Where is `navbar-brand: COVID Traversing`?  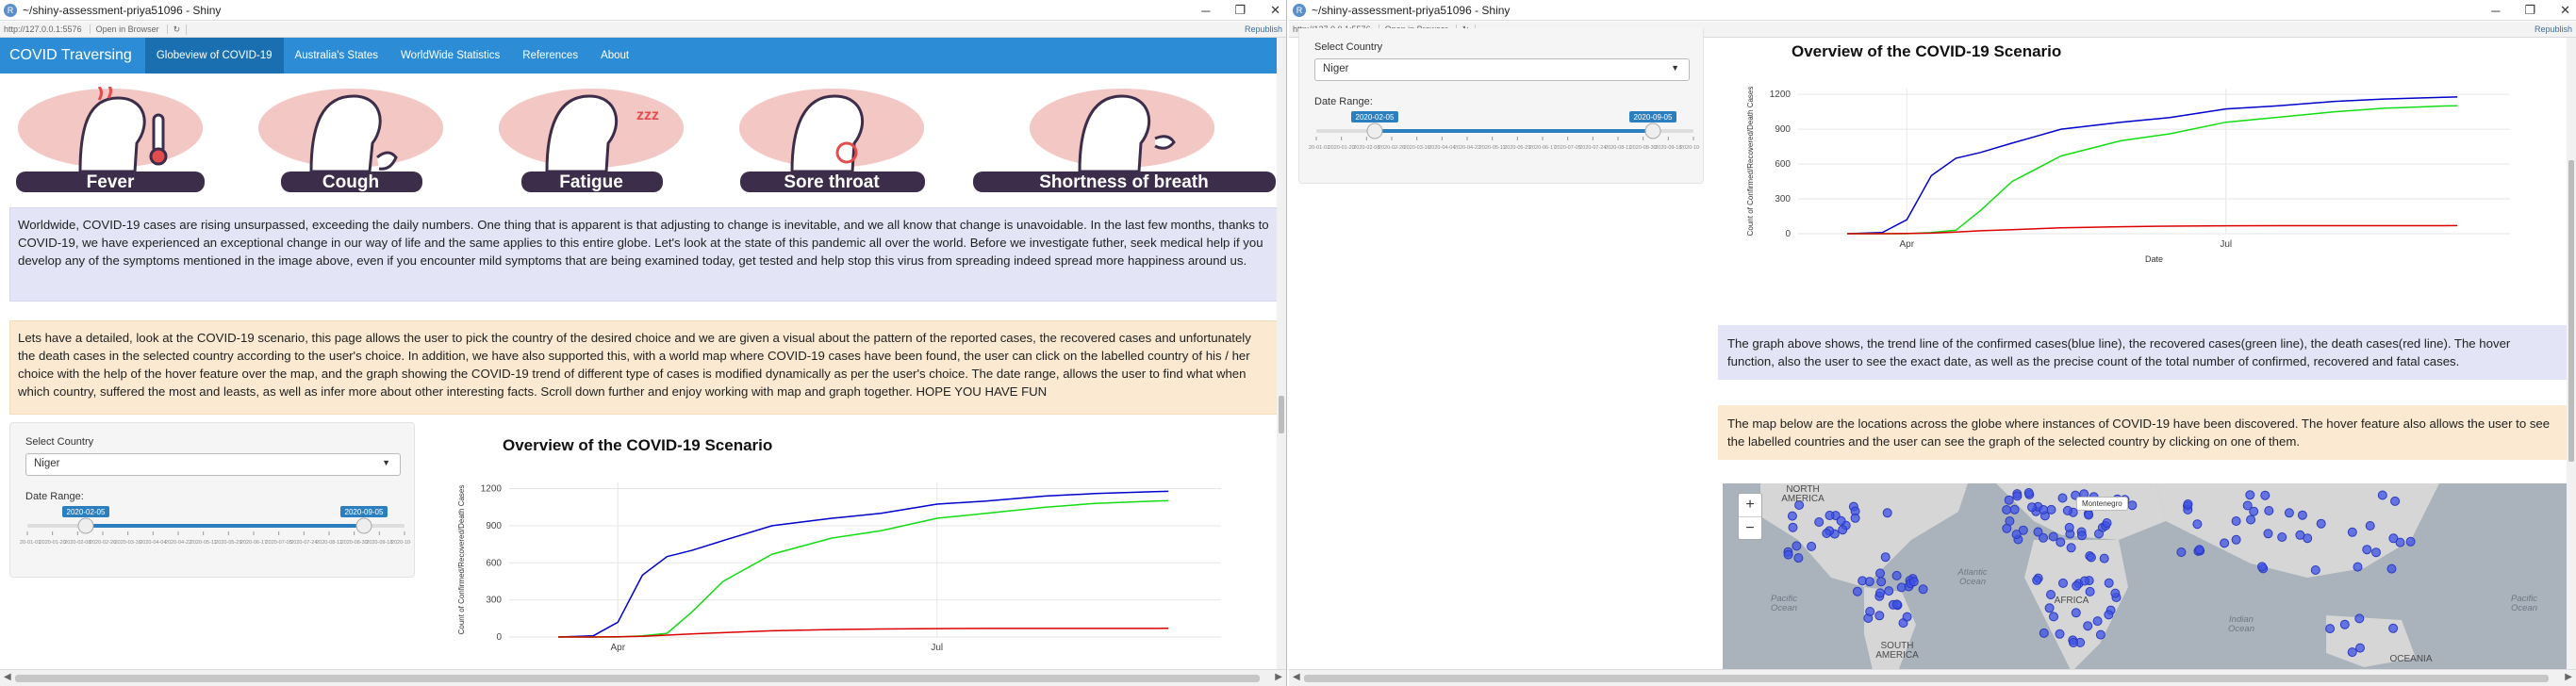 navbar-brand: COVID Traversing is located at coordinates (72, 56).